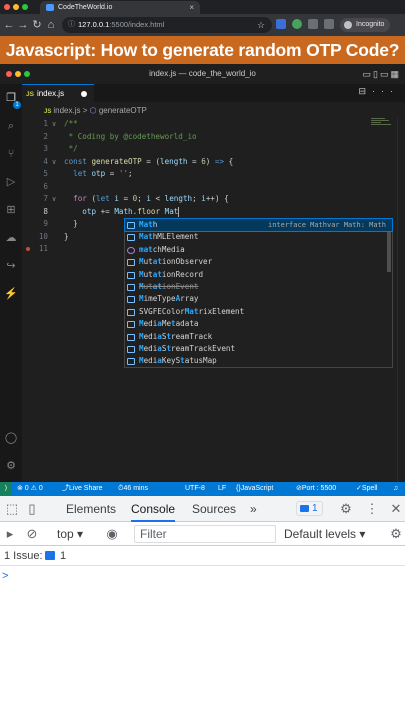  I want to click on breadcrumb-symbol: generateOTP, so click(123, 110).